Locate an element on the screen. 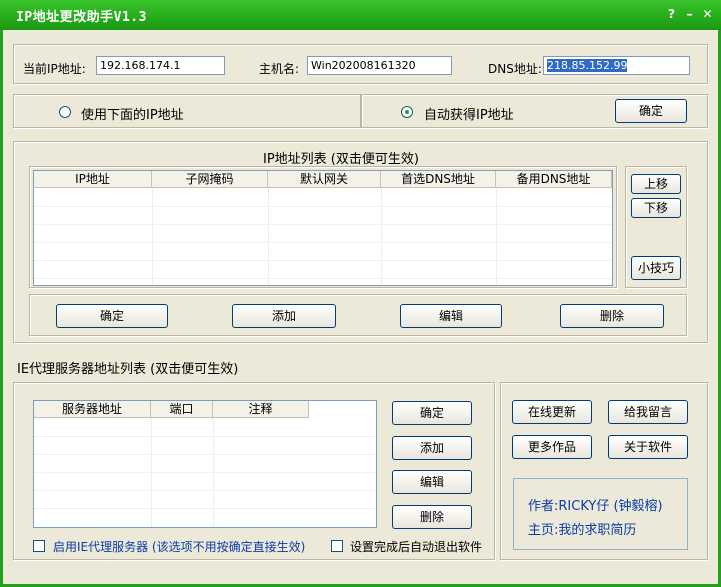 The image size is (721, 587). dns-field: 218.85.152.99 is located at coordinates (616, 65).